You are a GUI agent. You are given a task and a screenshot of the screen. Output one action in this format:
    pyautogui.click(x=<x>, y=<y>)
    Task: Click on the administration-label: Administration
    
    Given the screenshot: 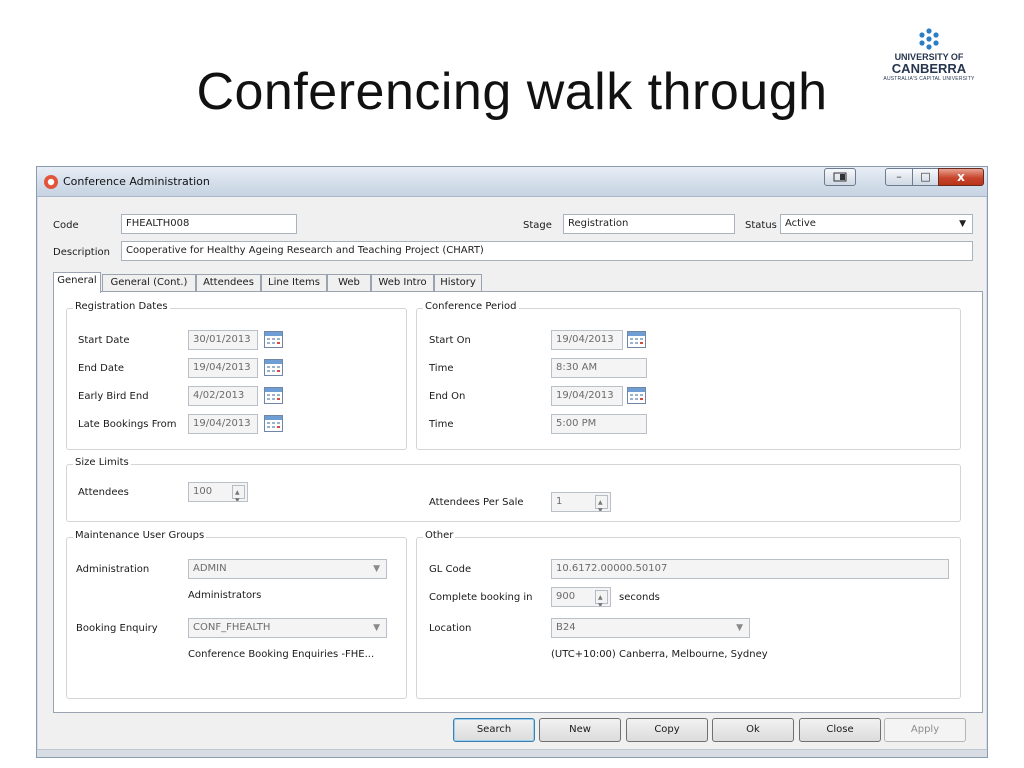 What is the action you would take?
    pyautogui.click(x=113, y=569)
    